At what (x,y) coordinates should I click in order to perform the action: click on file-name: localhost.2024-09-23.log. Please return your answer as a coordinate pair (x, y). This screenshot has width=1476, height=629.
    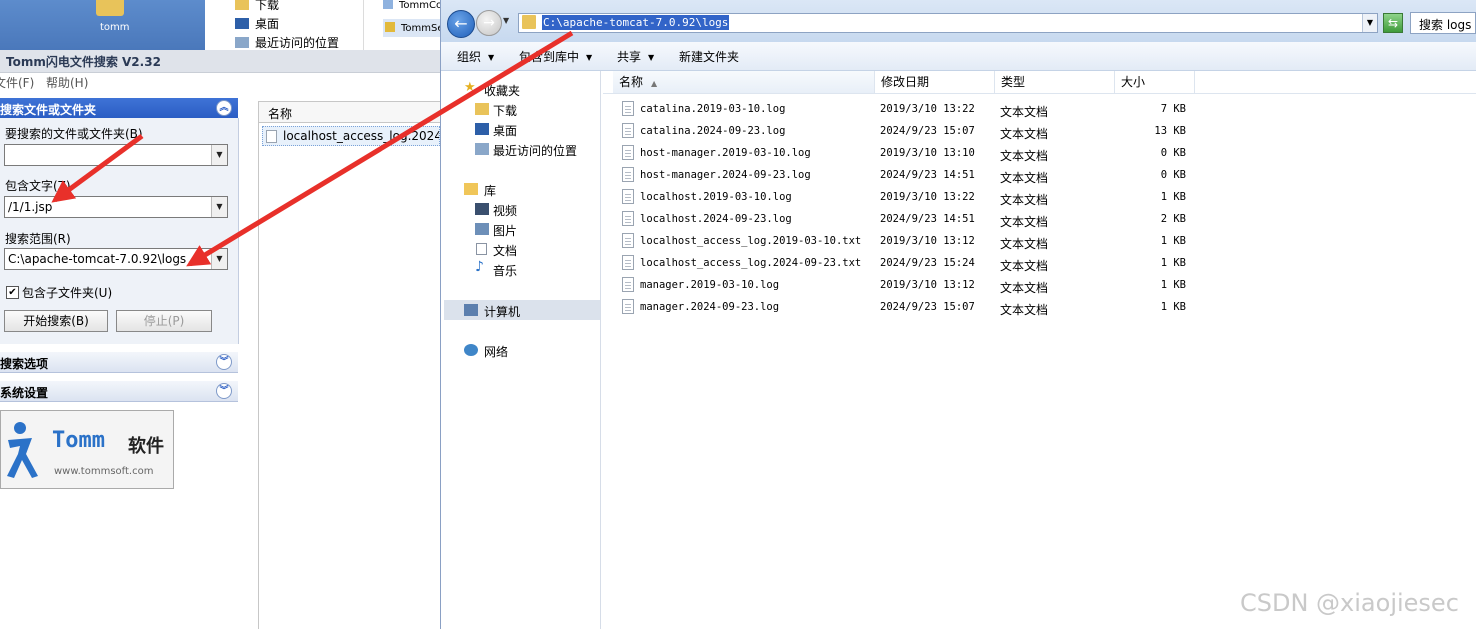
    Looking at the image, I should click on (716, 219).